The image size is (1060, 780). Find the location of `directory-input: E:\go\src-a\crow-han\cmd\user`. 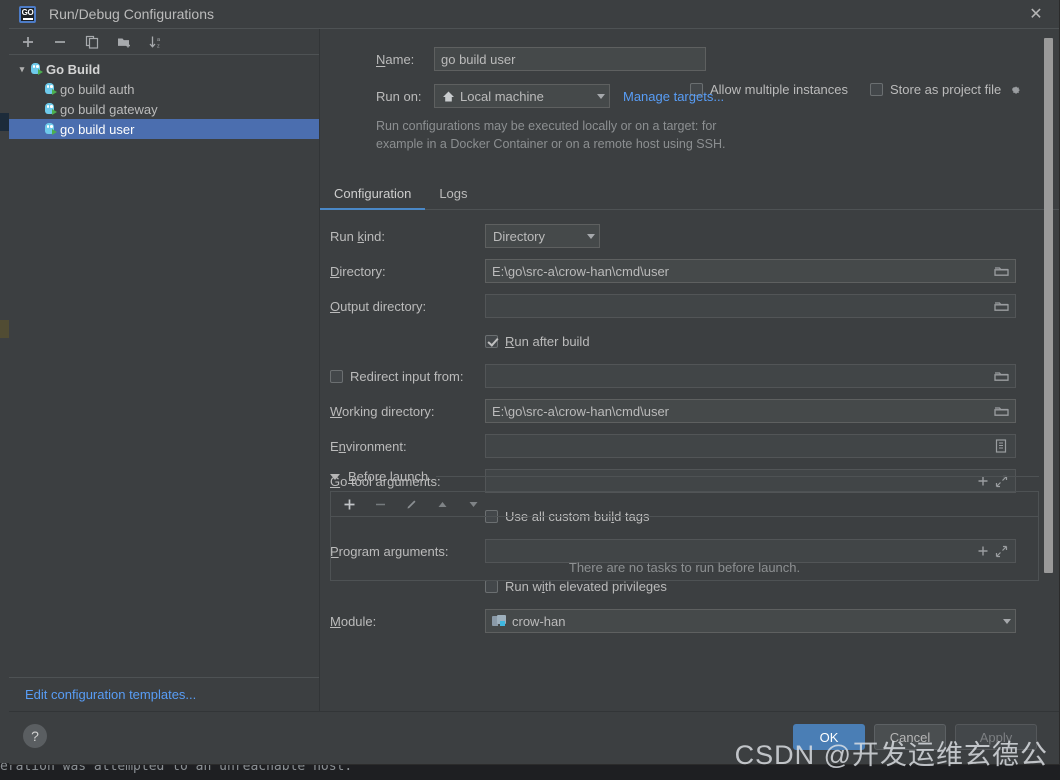

directory-input: E:\go\src-a\crow-han\cmd\user is located at coordinates (750, 271).